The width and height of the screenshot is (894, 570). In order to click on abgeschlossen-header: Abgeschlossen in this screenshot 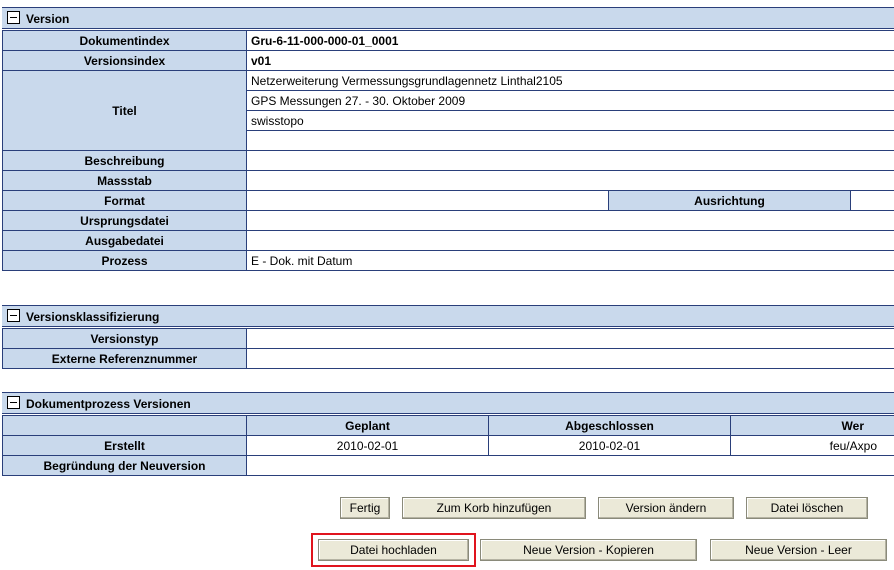, I will do `click(609, 425)`.